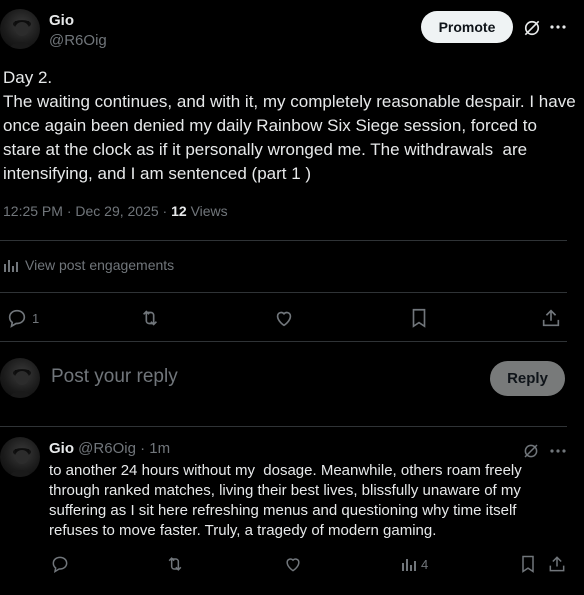 Image resolution: width=584 pixels, height=595 pixels. I want to click on post-timestamp: 12:25 PM · Dec 29, 2025, so click(81, 211).